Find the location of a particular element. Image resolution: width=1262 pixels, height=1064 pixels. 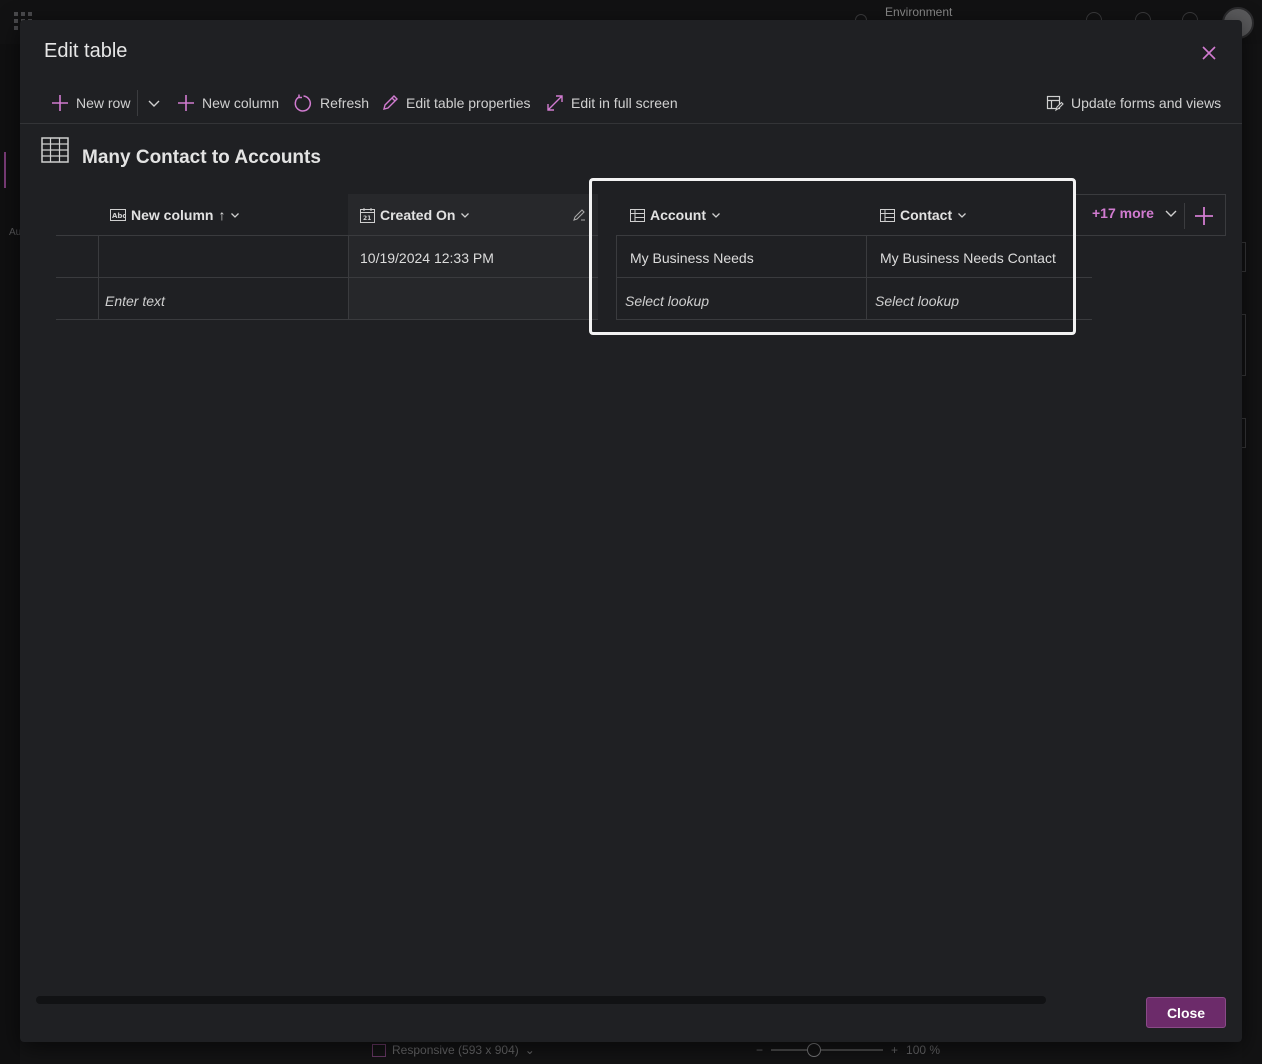

add-column-button is located at coordinates (1204, 216).